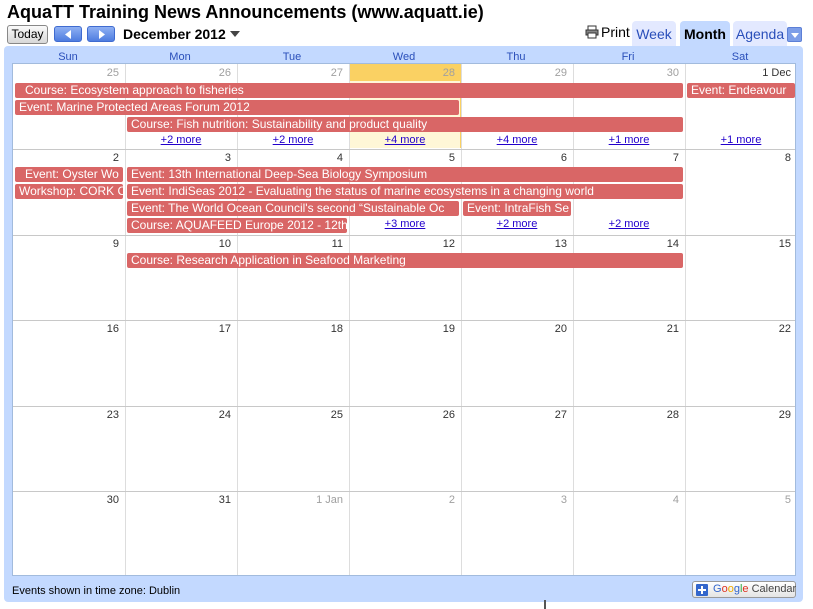 Image resolution: width=813 pixels, height=609 pixels. Describe the element at coordinates (69, 191) in the screenshot. I see `calendar-event: Workshop: CORK C` at that location.